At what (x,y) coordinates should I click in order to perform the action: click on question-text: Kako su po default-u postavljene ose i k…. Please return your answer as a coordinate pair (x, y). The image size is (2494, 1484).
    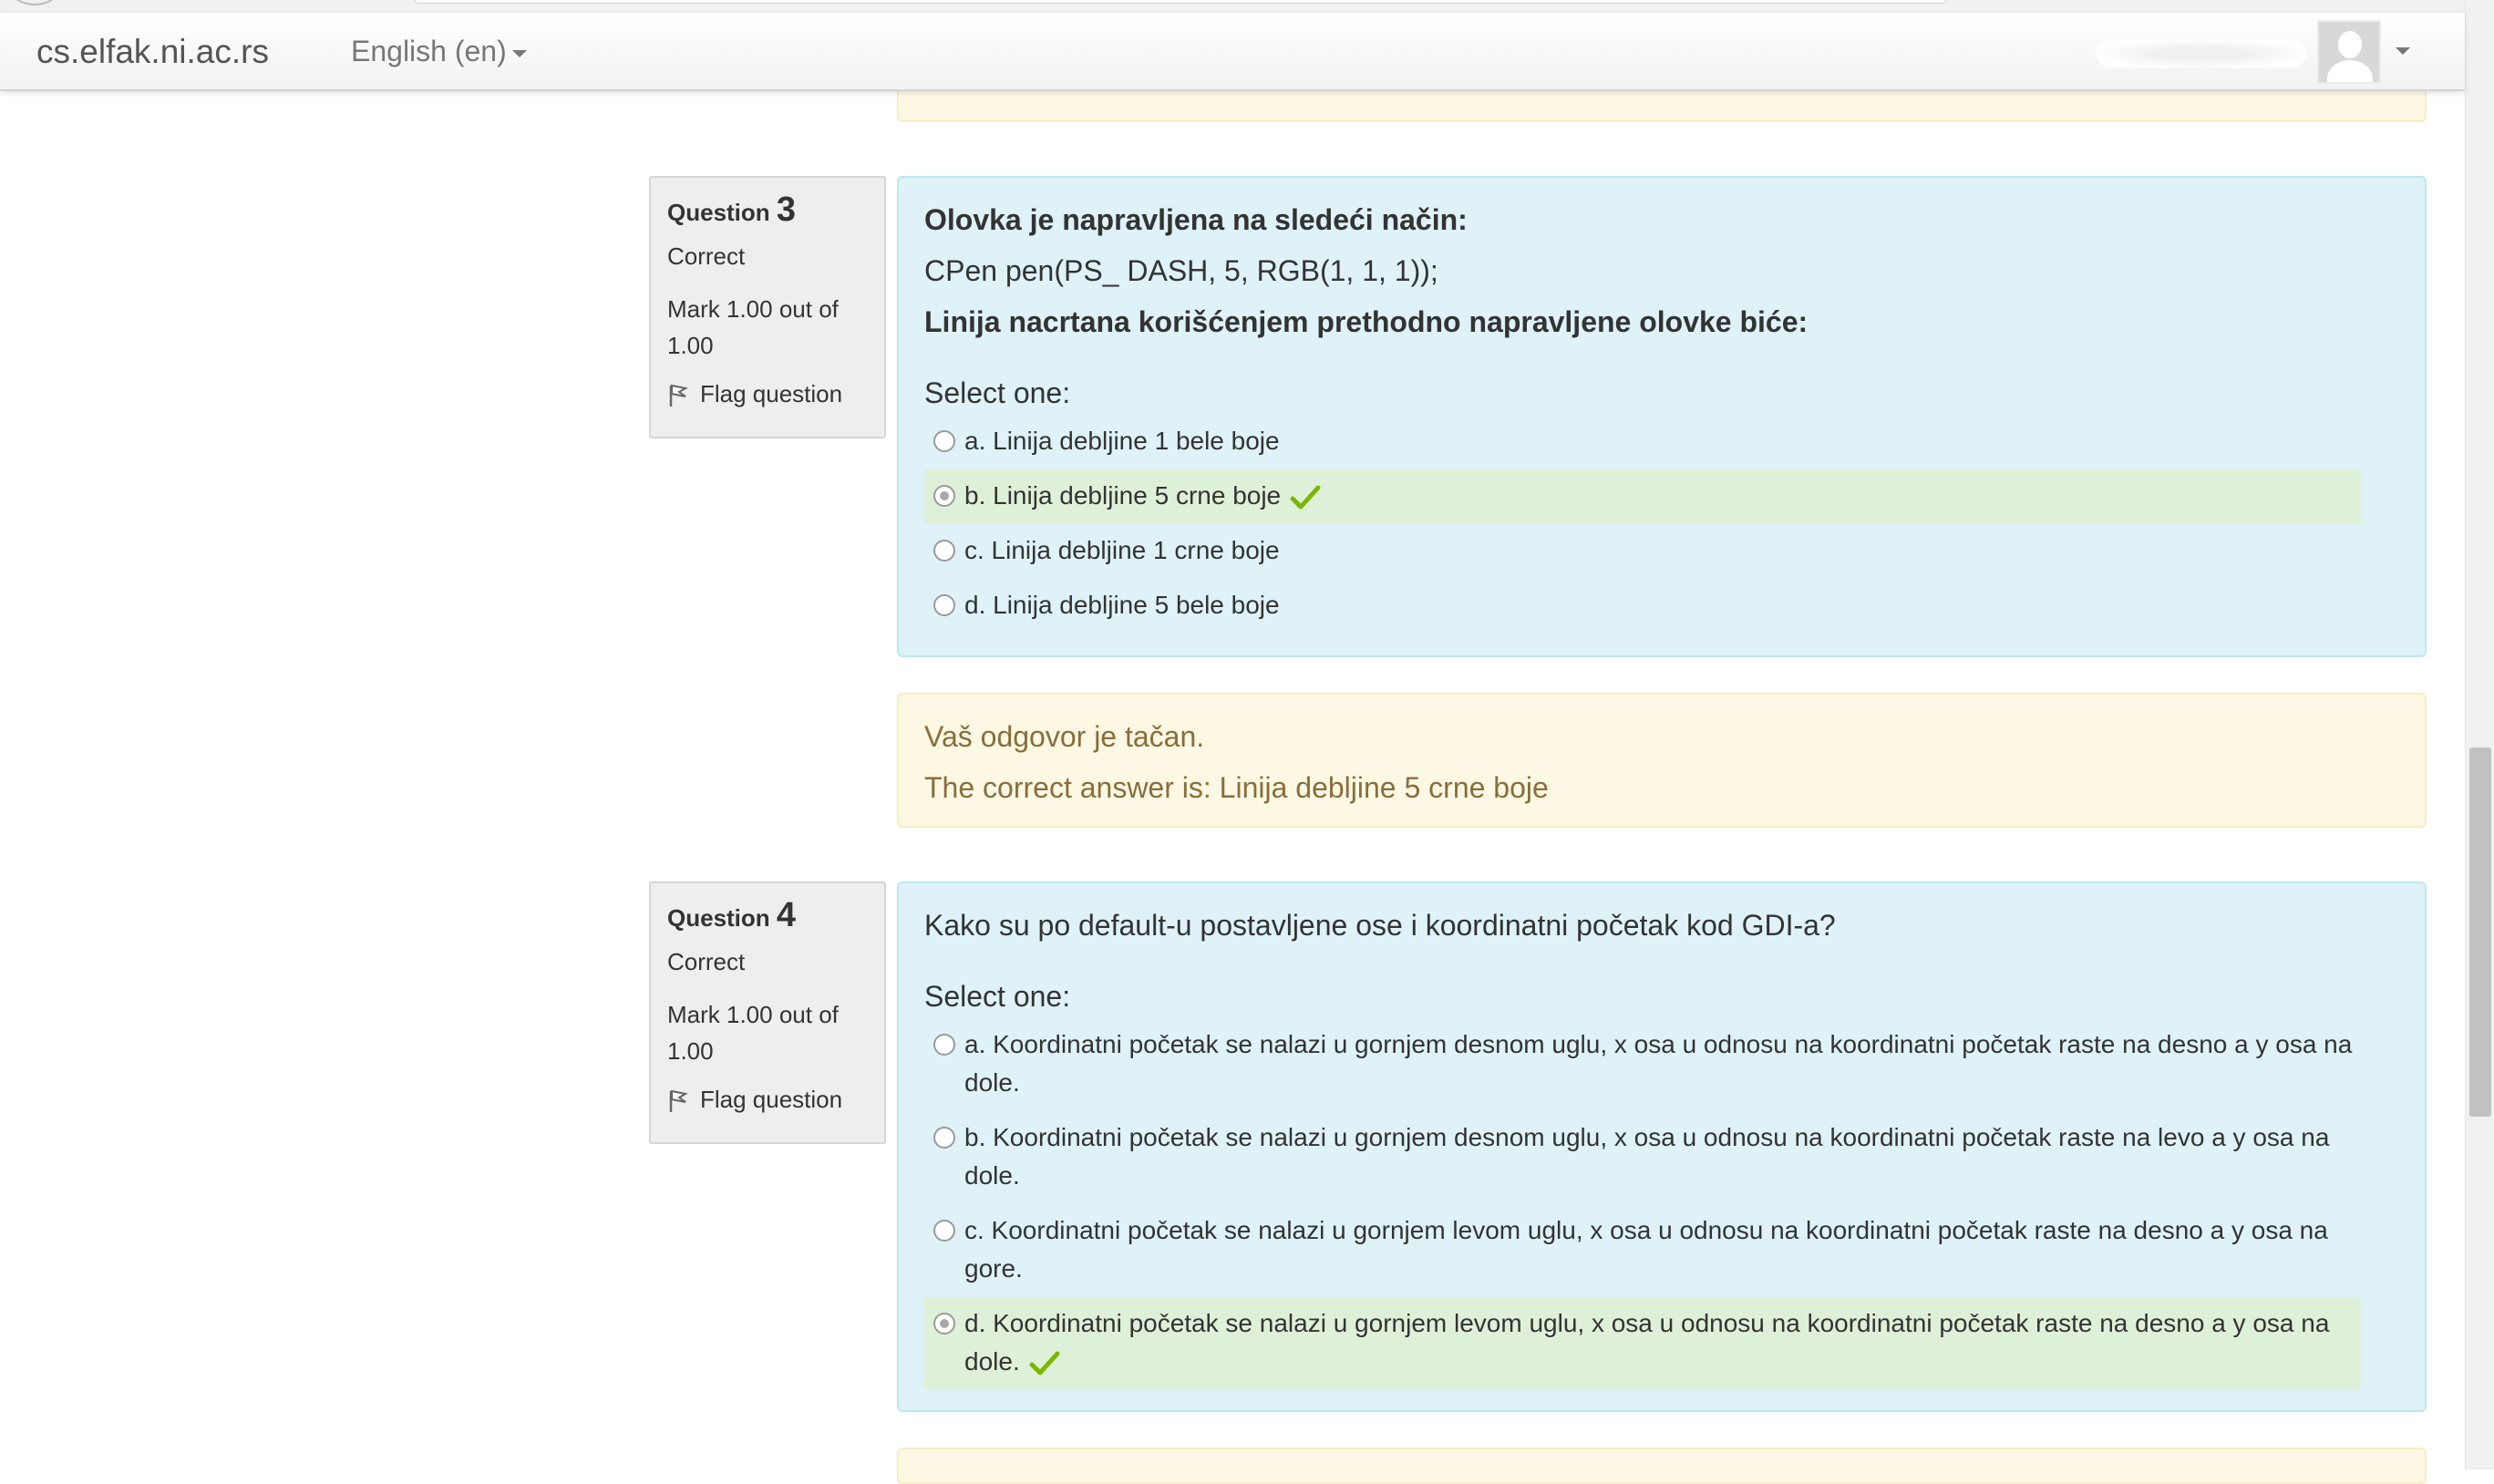
    Looking at the image, I should click on (1380, 925).